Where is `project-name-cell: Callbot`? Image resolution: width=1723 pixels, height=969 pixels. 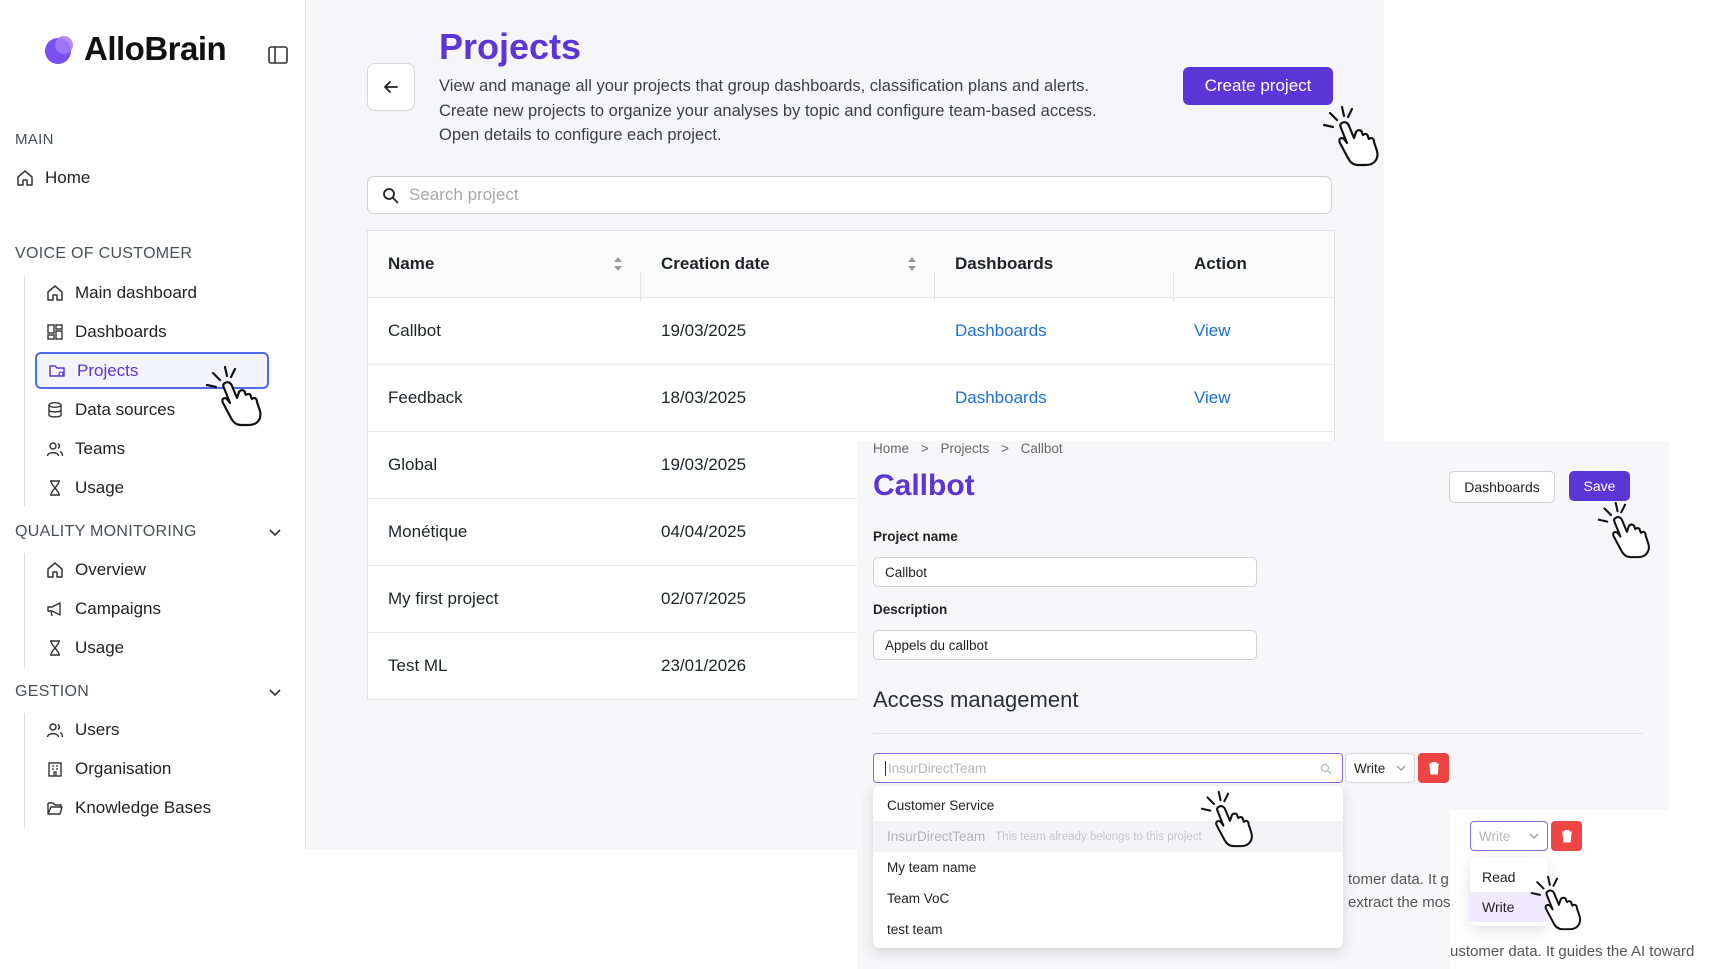
project-name-cell: Callbot is located at coordinates (414, 330).